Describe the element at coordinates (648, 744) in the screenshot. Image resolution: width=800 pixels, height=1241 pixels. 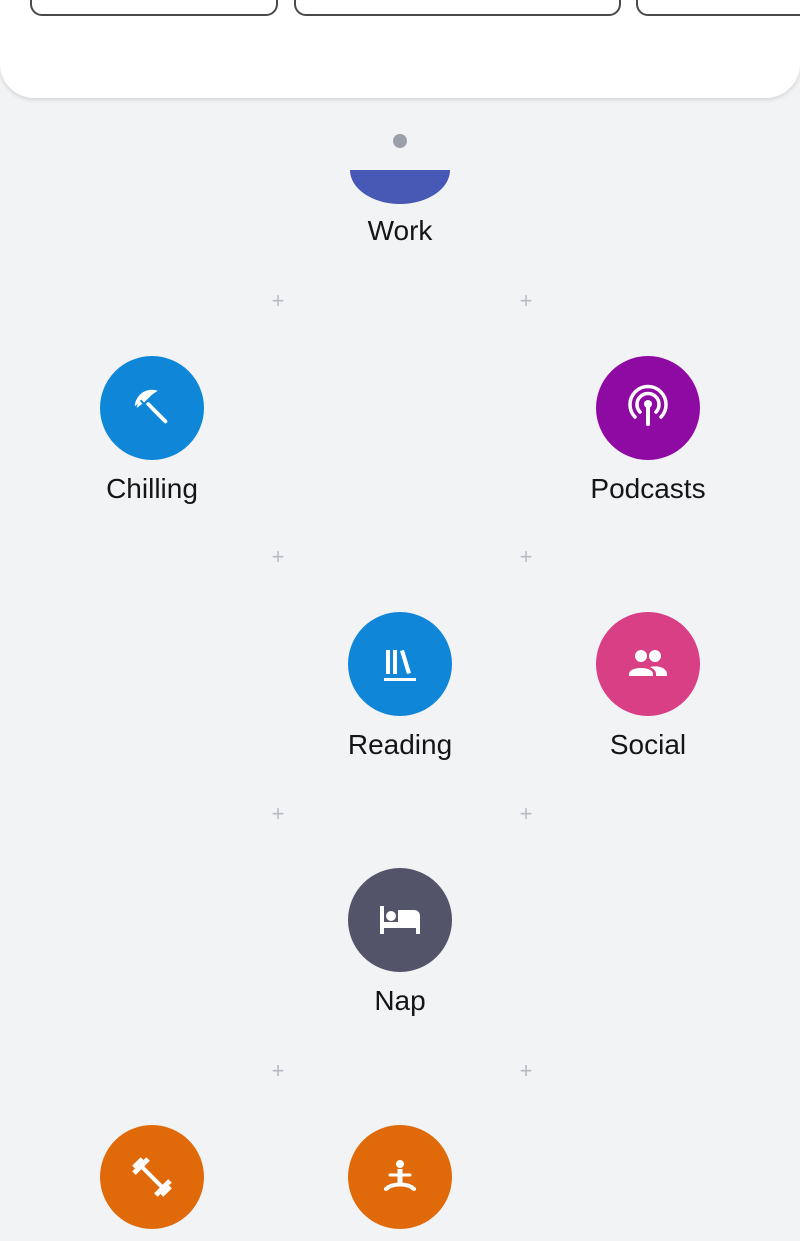
I see `social-label: Social` at that location.